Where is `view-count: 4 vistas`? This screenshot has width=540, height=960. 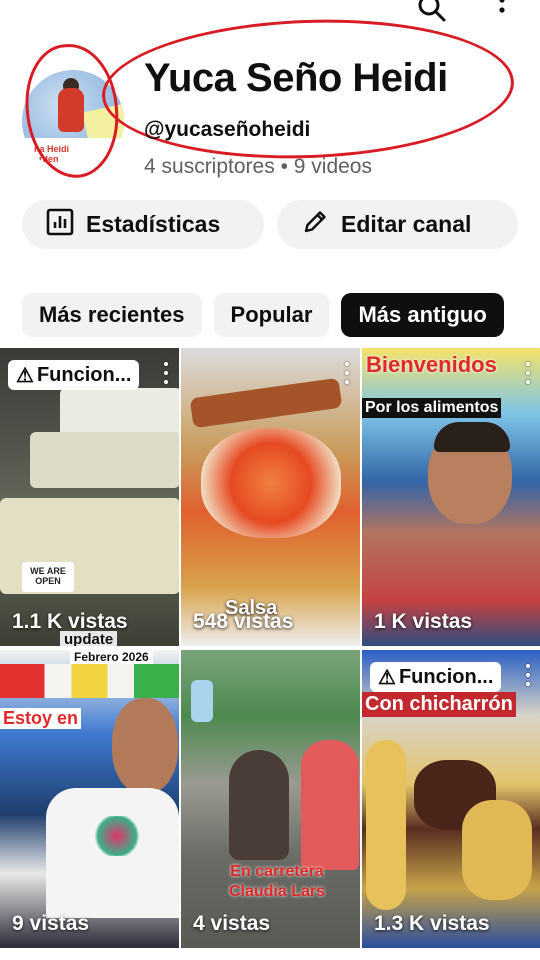
view-count: 4 vistas is located at coordinates (232, 923).